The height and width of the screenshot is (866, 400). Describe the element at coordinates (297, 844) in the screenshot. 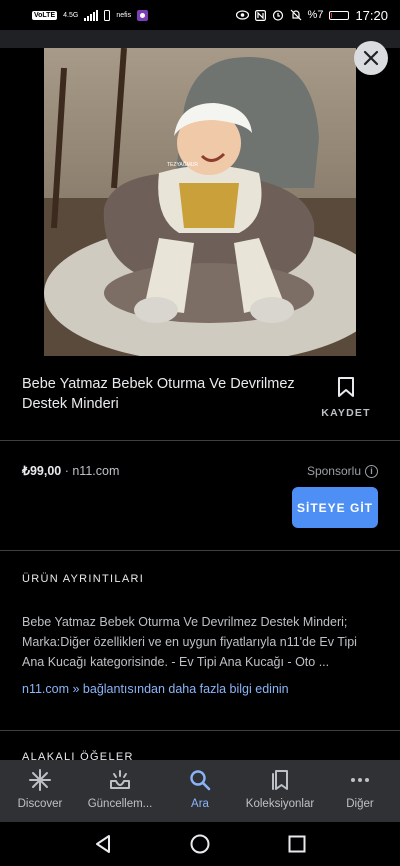

I see `recents-icon` at that location.